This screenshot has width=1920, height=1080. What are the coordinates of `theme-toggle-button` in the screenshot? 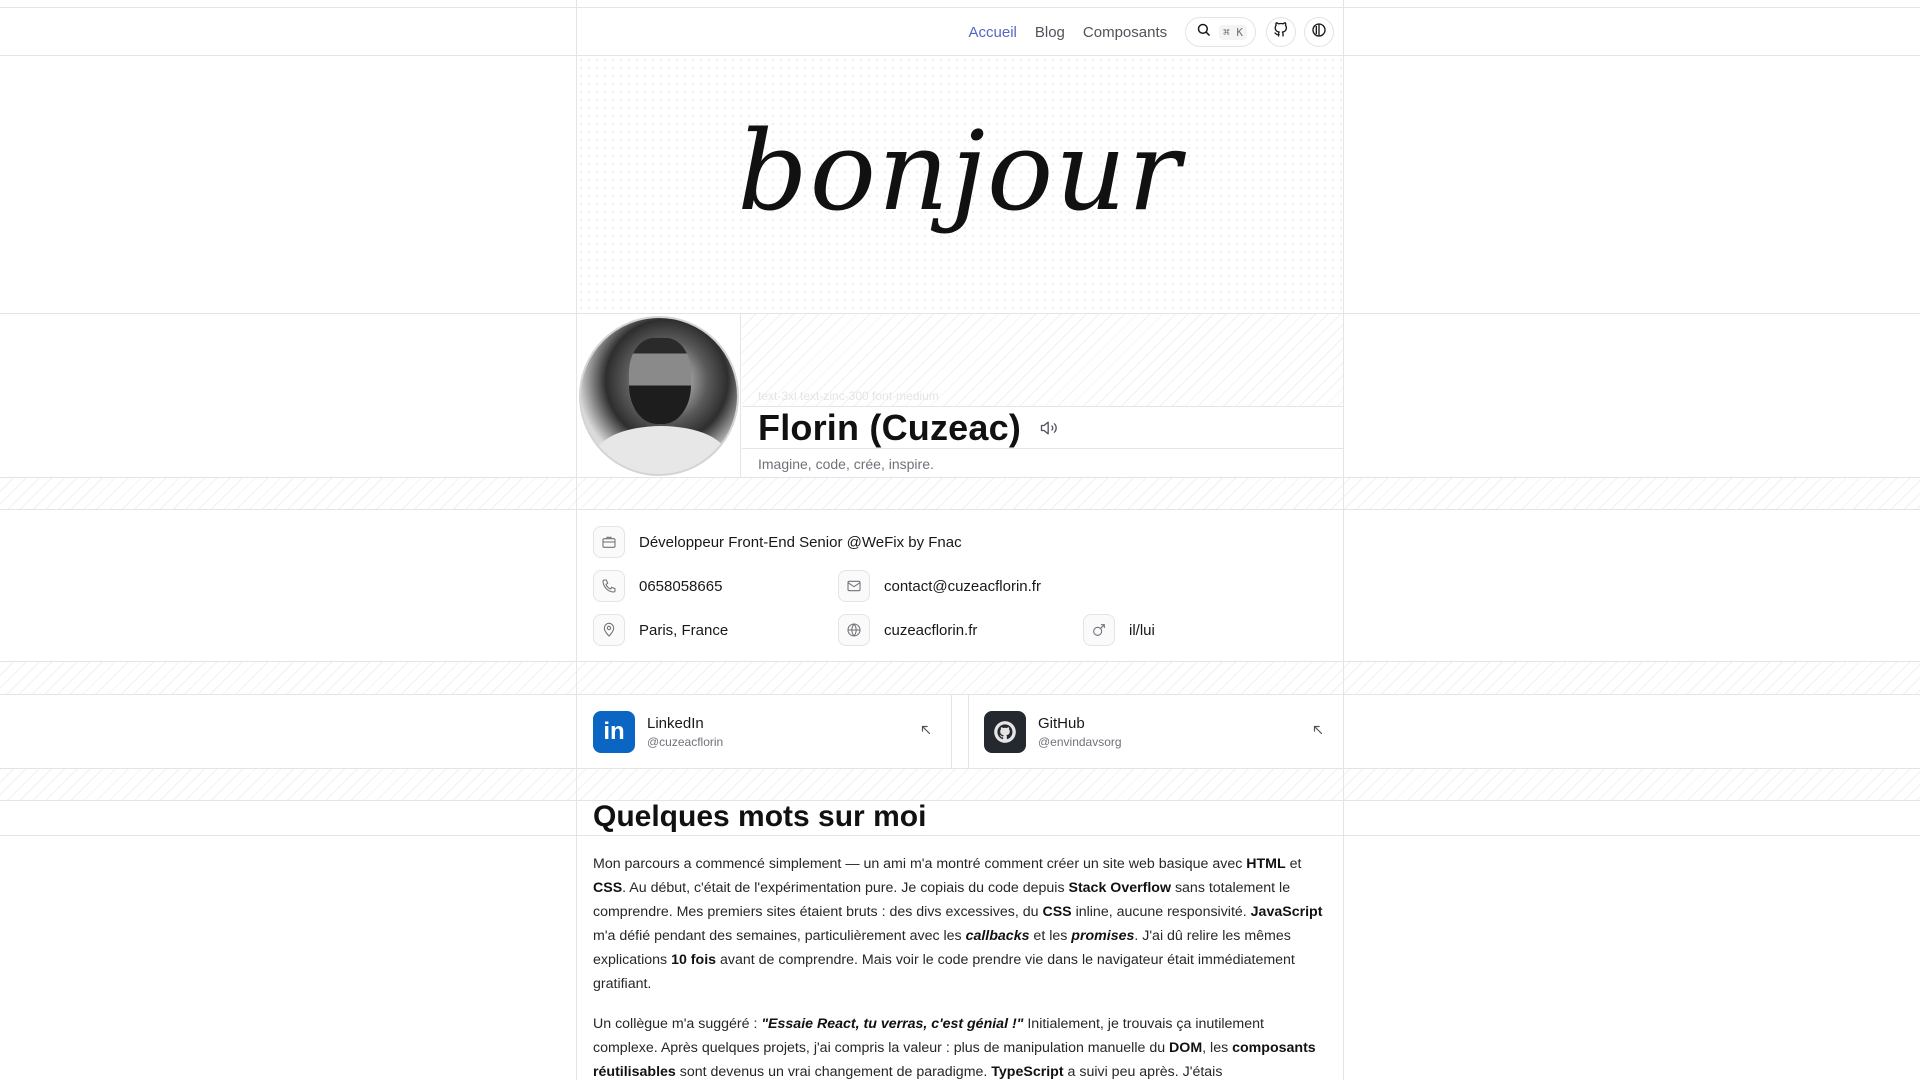 It's located at (1319, 32).